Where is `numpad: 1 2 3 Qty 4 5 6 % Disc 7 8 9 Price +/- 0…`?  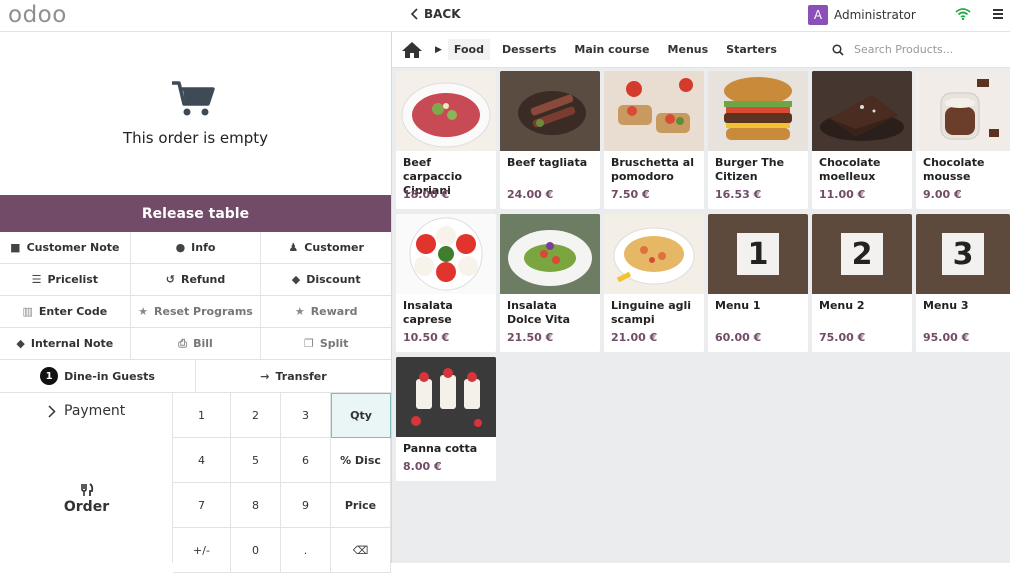
numpad: 1 2 3 Qty 4 5 6 % Disc 7 8 9 Price +/- 0… is located at coordinates (282, 483).